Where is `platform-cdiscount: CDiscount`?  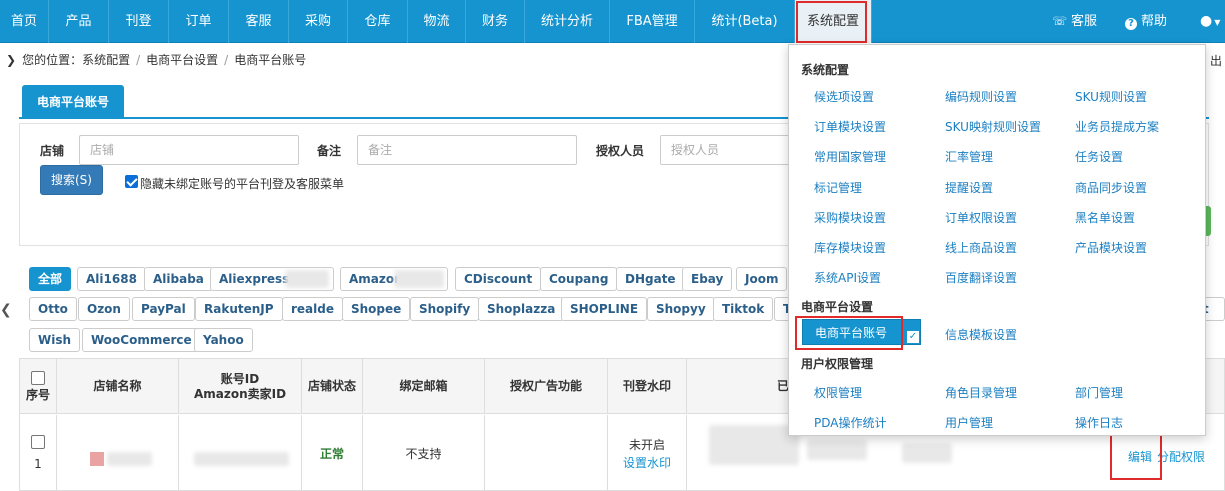
platform-cdiscount: CDiscount is located at coordinates (498, 279).